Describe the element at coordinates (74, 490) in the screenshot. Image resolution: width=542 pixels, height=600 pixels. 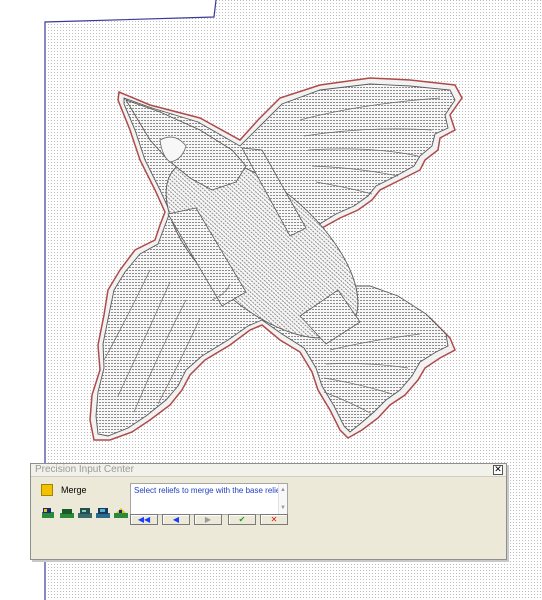
I see `tool-name-label: Merge` at that location.